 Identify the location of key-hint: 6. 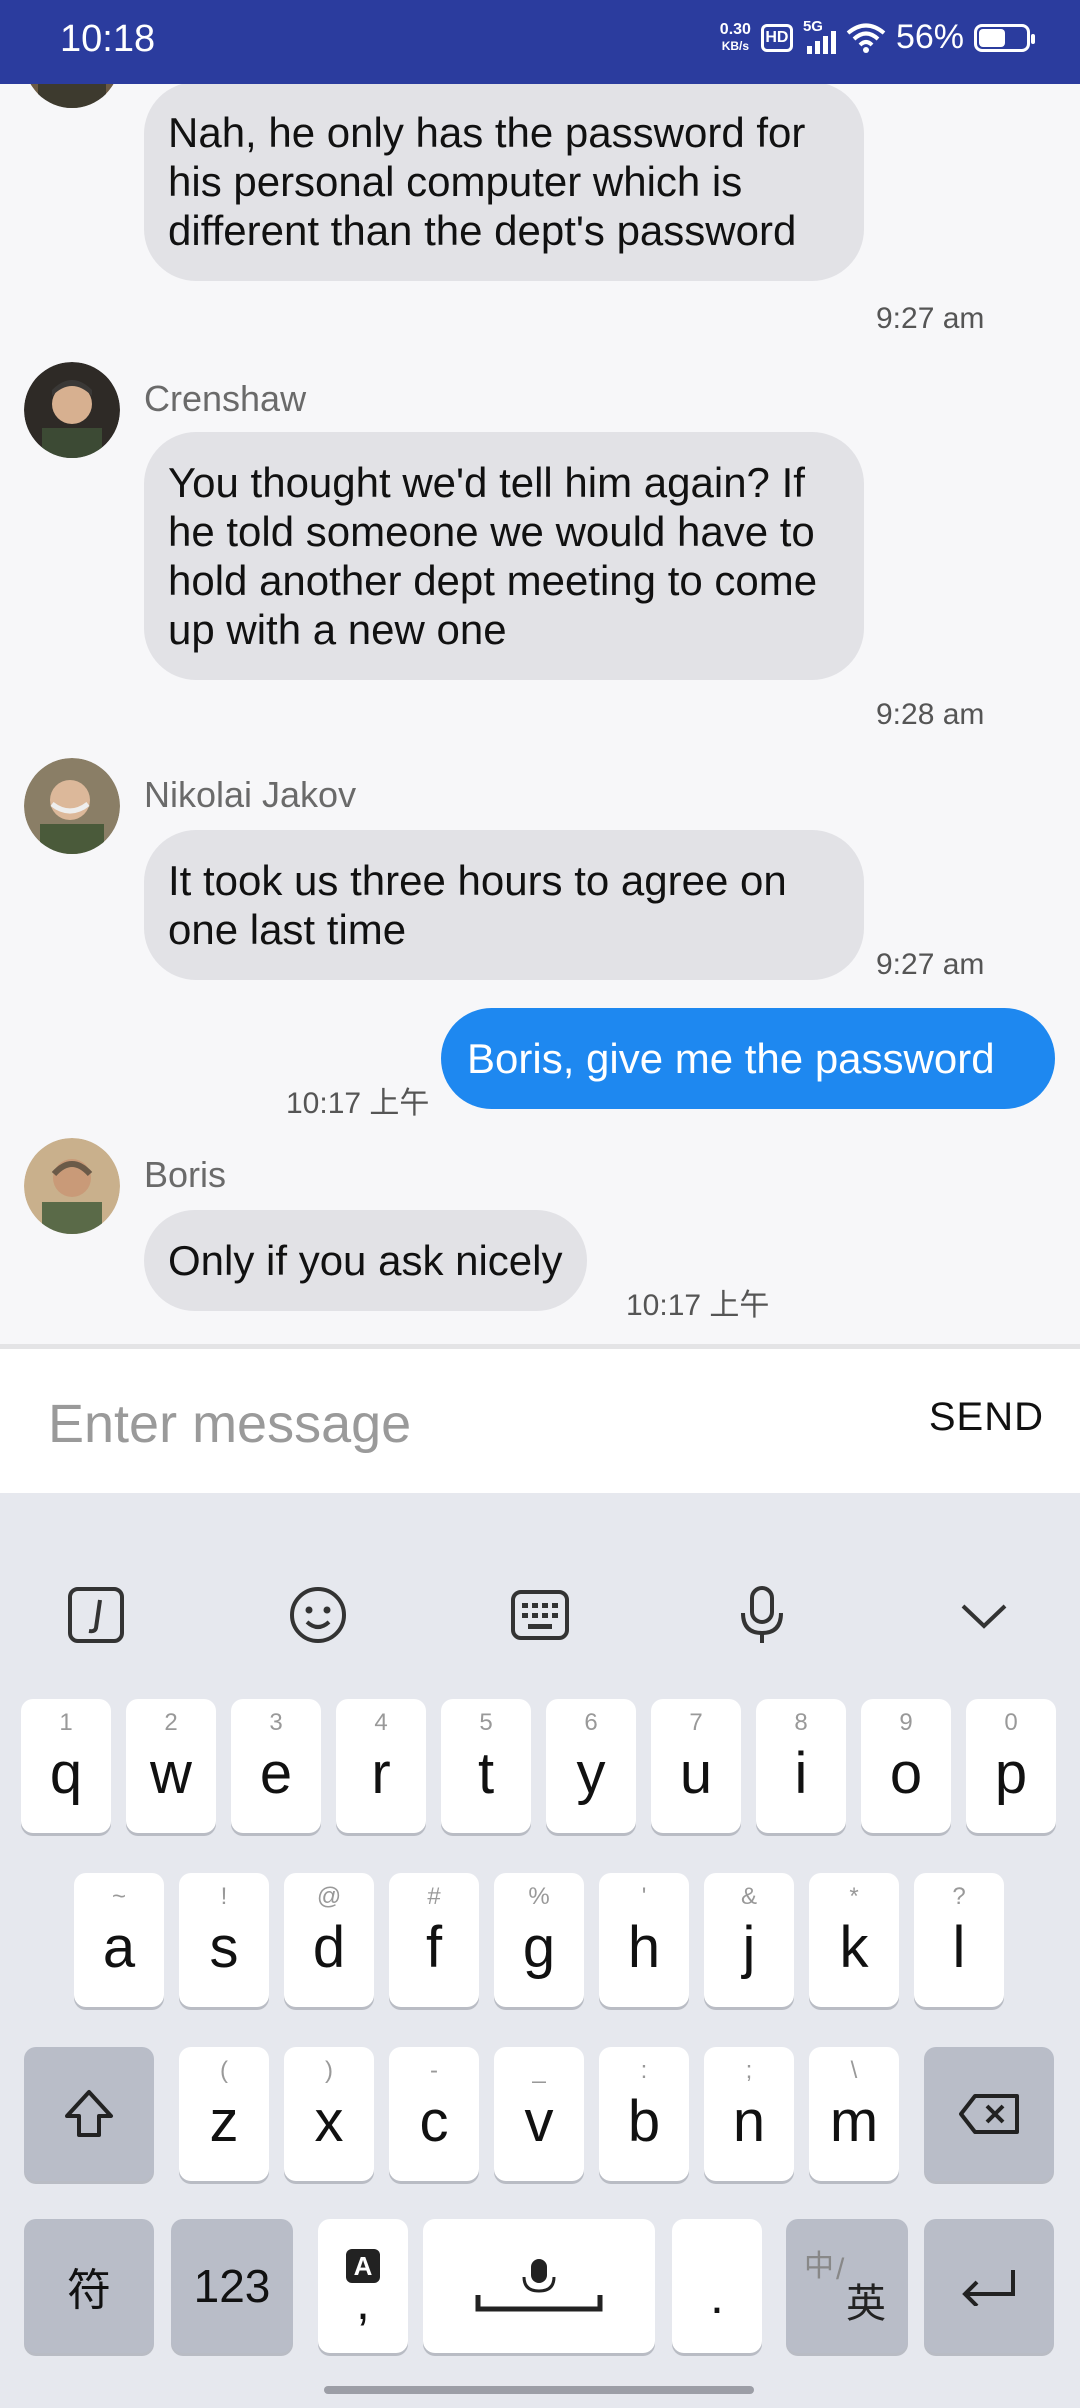
(591, 1722).